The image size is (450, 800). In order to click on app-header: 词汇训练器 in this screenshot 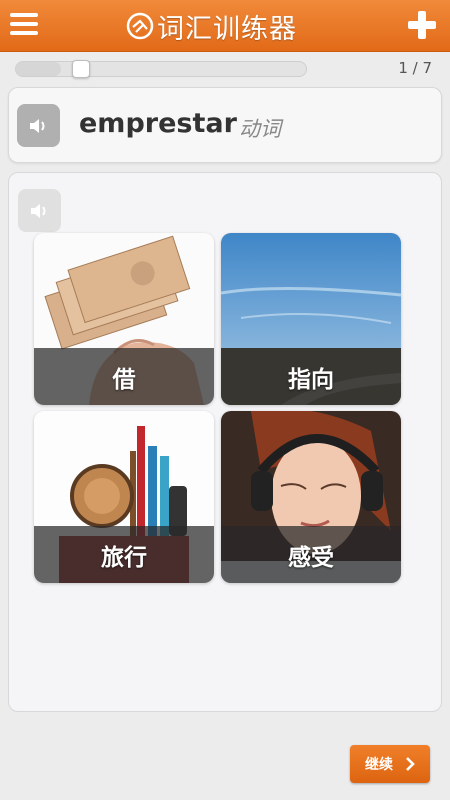, I will do `click(225, 26)`.